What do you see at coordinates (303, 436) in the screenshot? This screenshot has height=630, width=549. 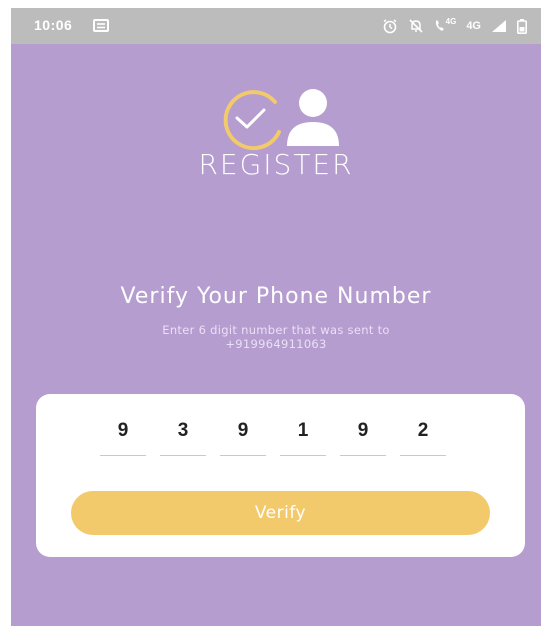 I see `otp-digit-4: 1` at bounding box center [303, 436].